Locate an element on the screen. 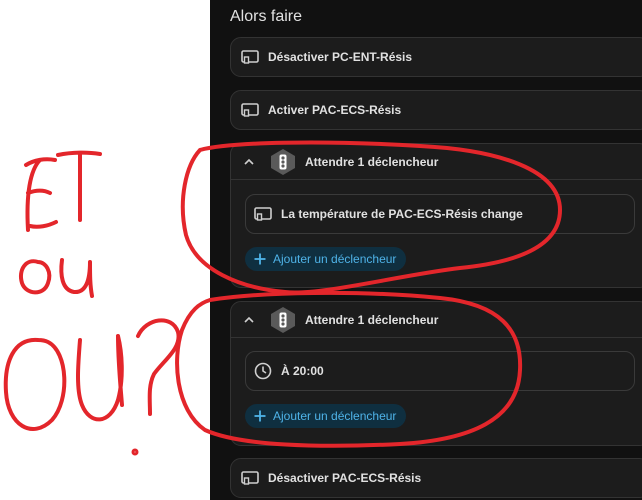 The image size is (642, 500). action-enable-pac-ecs: Activer PAC-ECS-Résis is located at coordinates (436, 110).